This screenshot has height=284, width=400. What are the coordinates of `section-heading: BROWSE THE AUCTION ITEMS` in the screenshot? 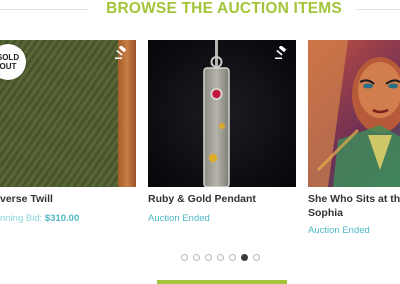 It's located at (224, 8).